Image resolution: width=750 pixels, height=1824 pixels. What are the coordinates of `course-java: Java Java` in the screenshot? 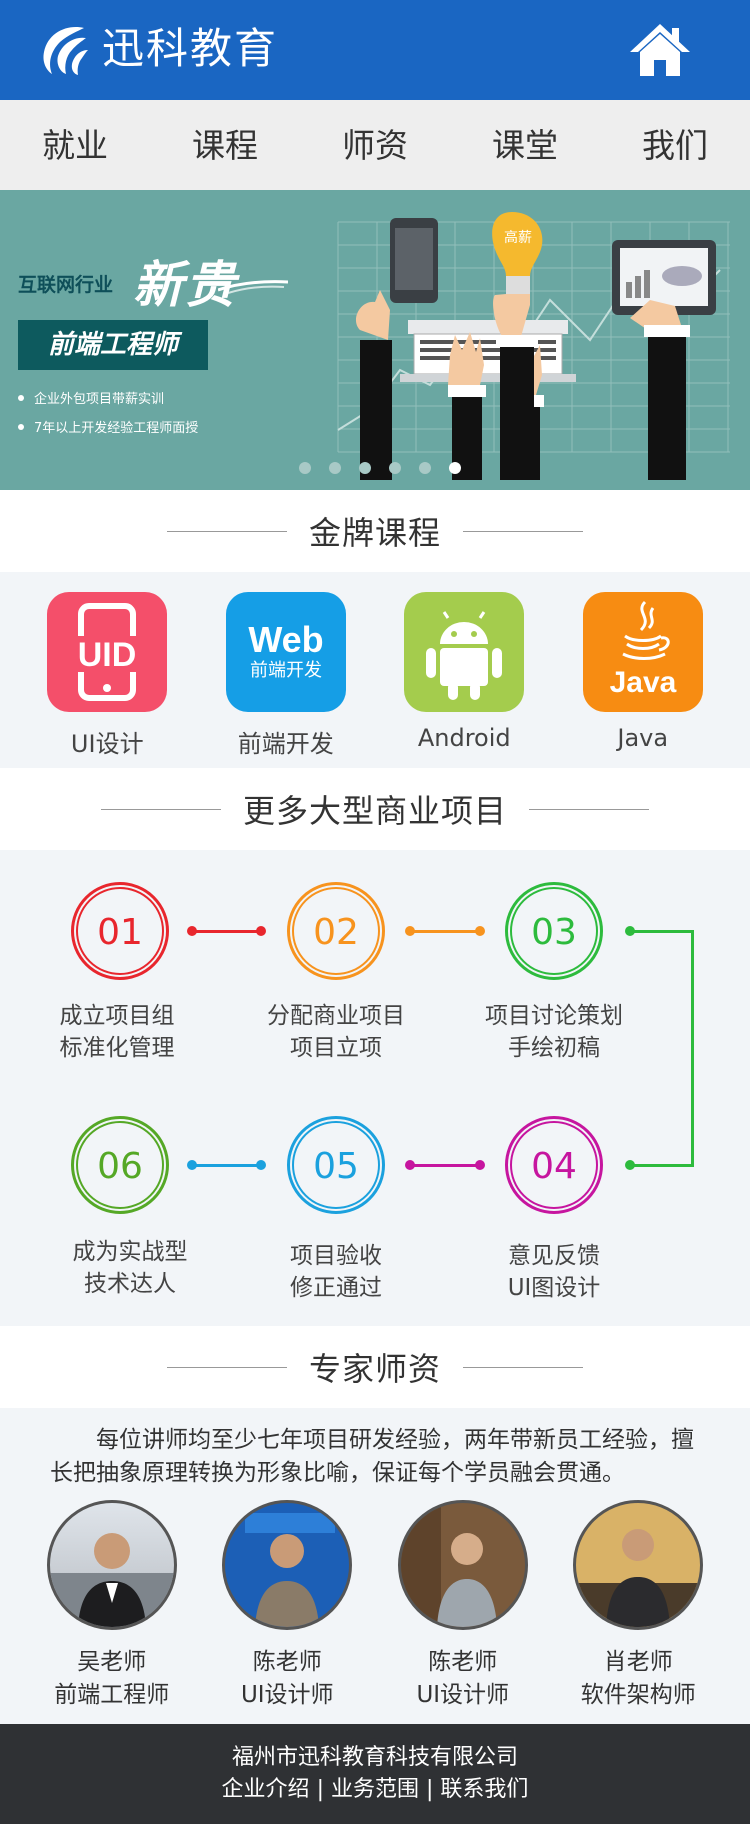 It's located at (643, 680).